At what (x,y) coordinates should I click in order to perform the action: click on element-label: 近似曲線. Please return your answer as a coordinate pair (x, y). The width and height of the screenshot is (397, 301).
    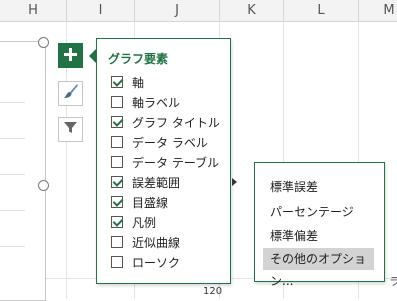
    Looking at the image, I should click on (156, 242).